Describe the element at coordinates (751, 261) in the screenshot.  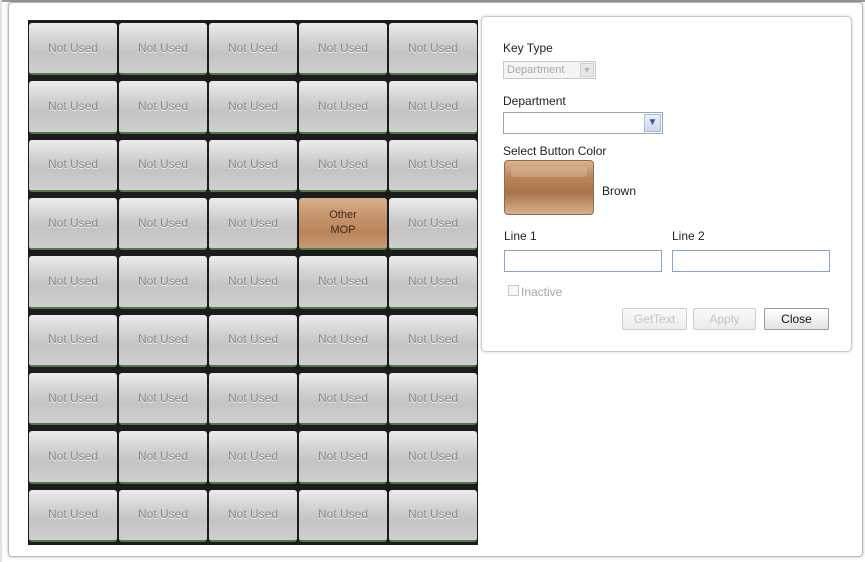
I see `line2-input` at that location.